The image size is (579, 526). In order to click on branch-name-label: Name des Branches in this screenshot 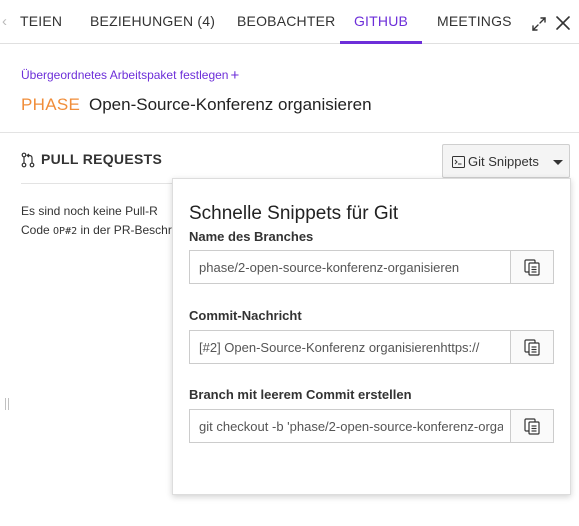, I will do `click(251, 236)`.